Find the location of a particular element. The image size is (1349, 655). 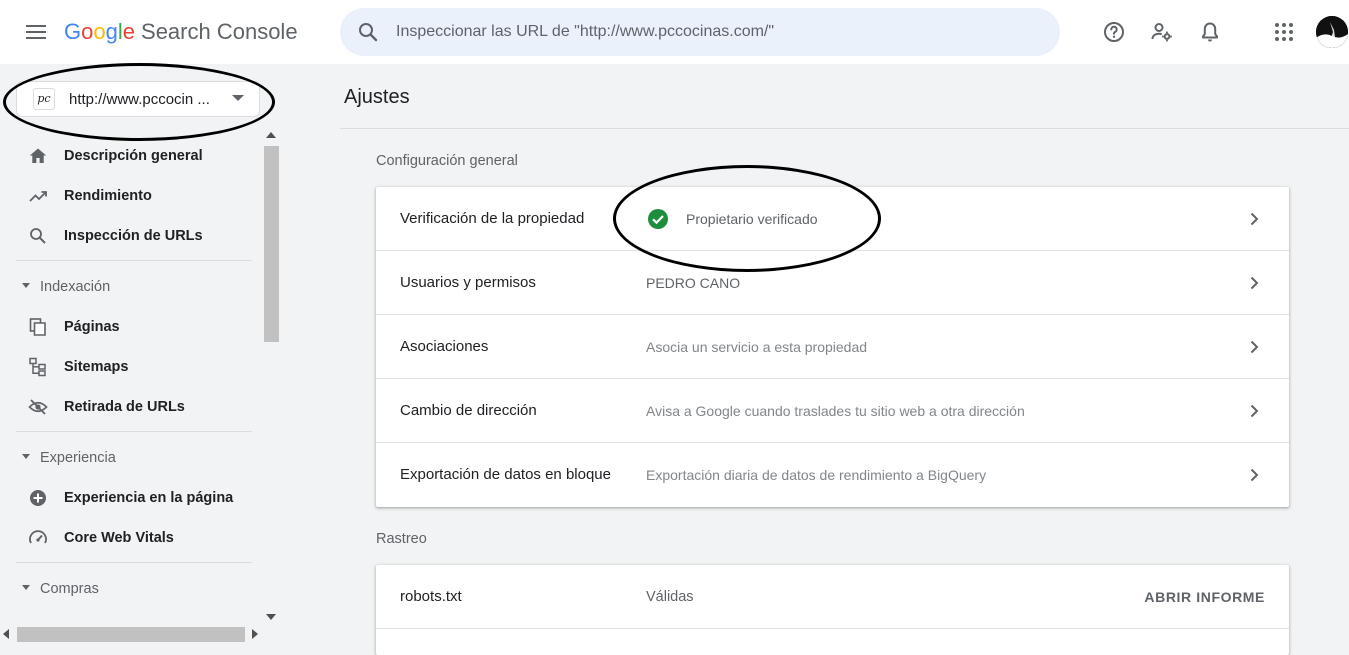

add-circle-icon is located at coordinates (38, 498).